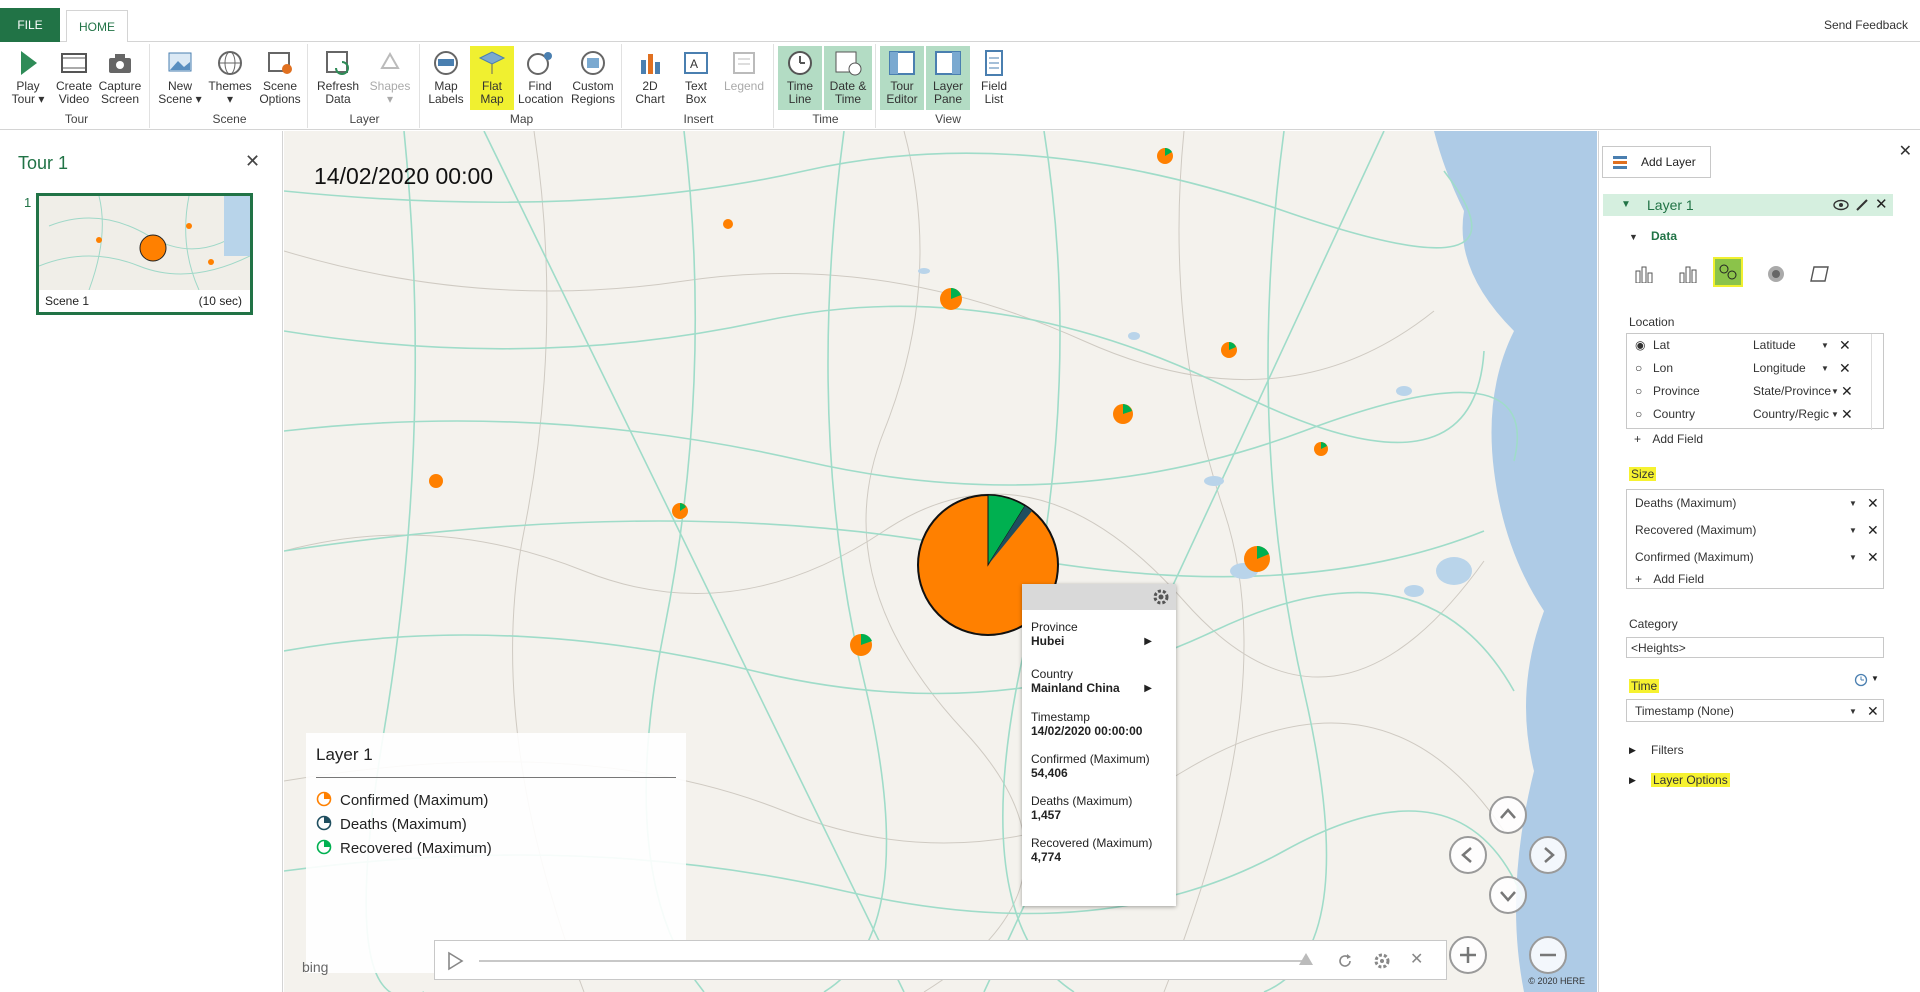  What do you see at coordinates (1656, 162) in the screenshot?
I see `add-layer-button: Add Layer` at bounding box center [1656, 162].